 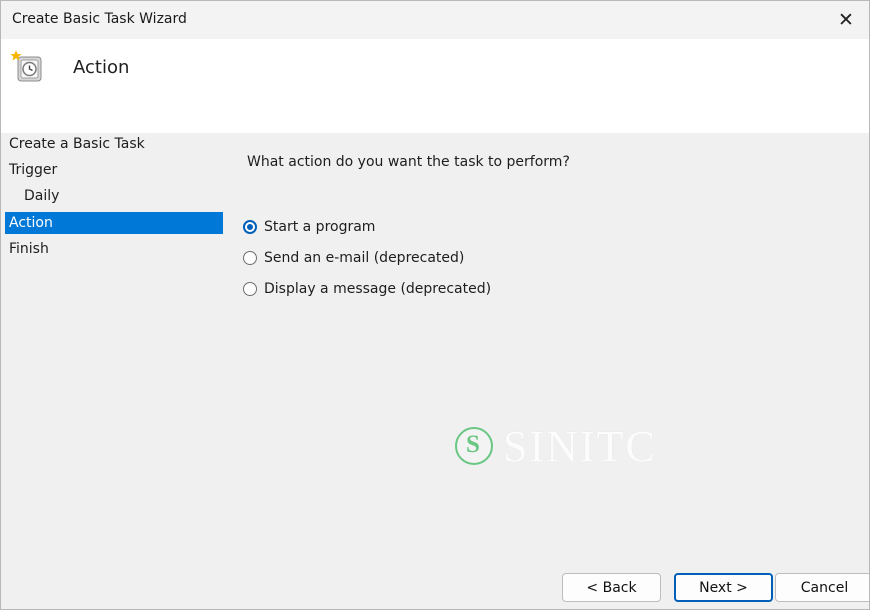 What do you see at coordinates (114, 223) in the screenshot?
I see `step-action: Action` at bounding box center [114, 223].